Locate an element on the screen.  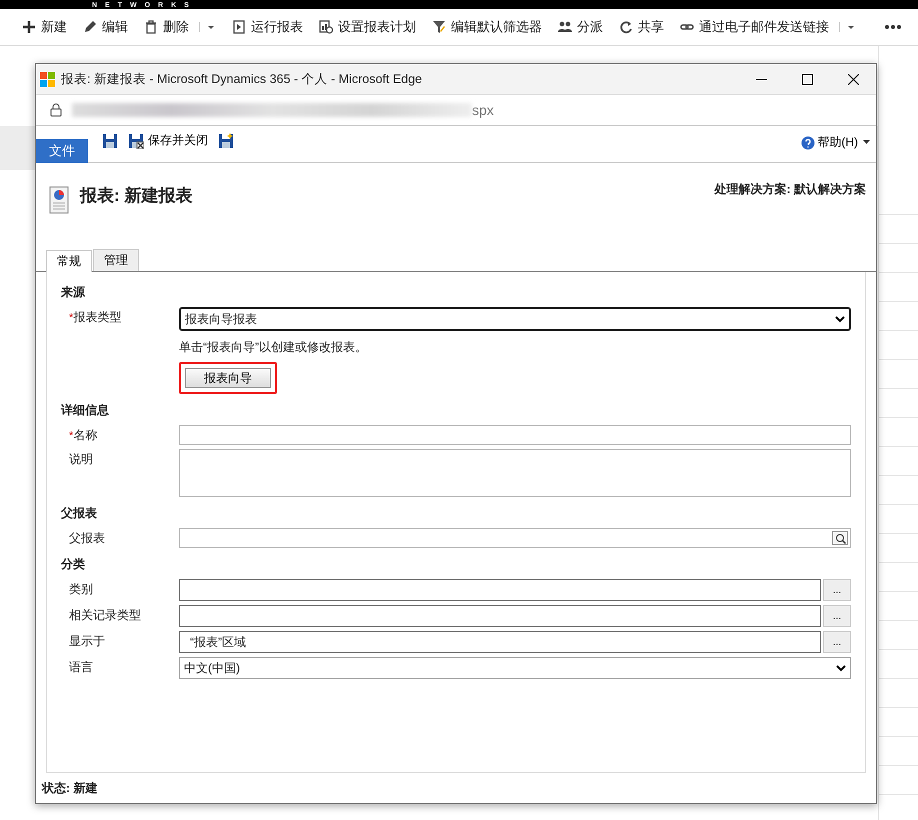
field-label: 显示于 is located at coordinates (87, 641).